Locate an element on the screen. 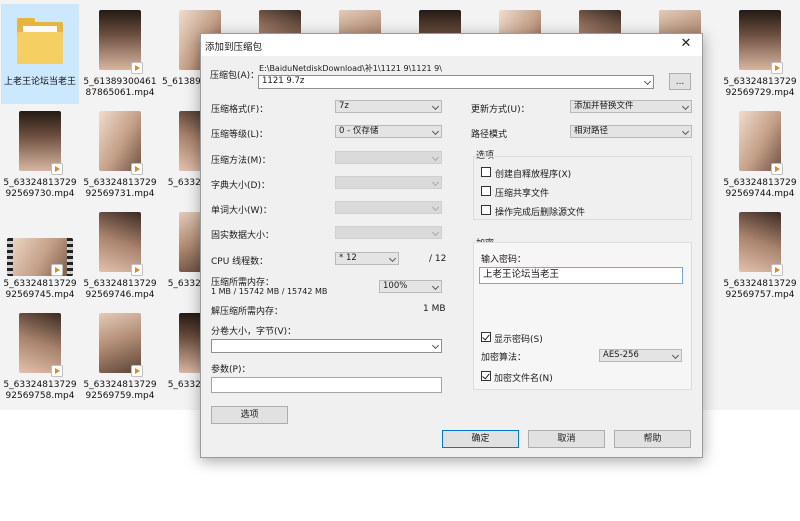 The image size is (800, 521). video-file-item: 5_63324813729 92569745.mp4 is located at coordinates (40, 256).